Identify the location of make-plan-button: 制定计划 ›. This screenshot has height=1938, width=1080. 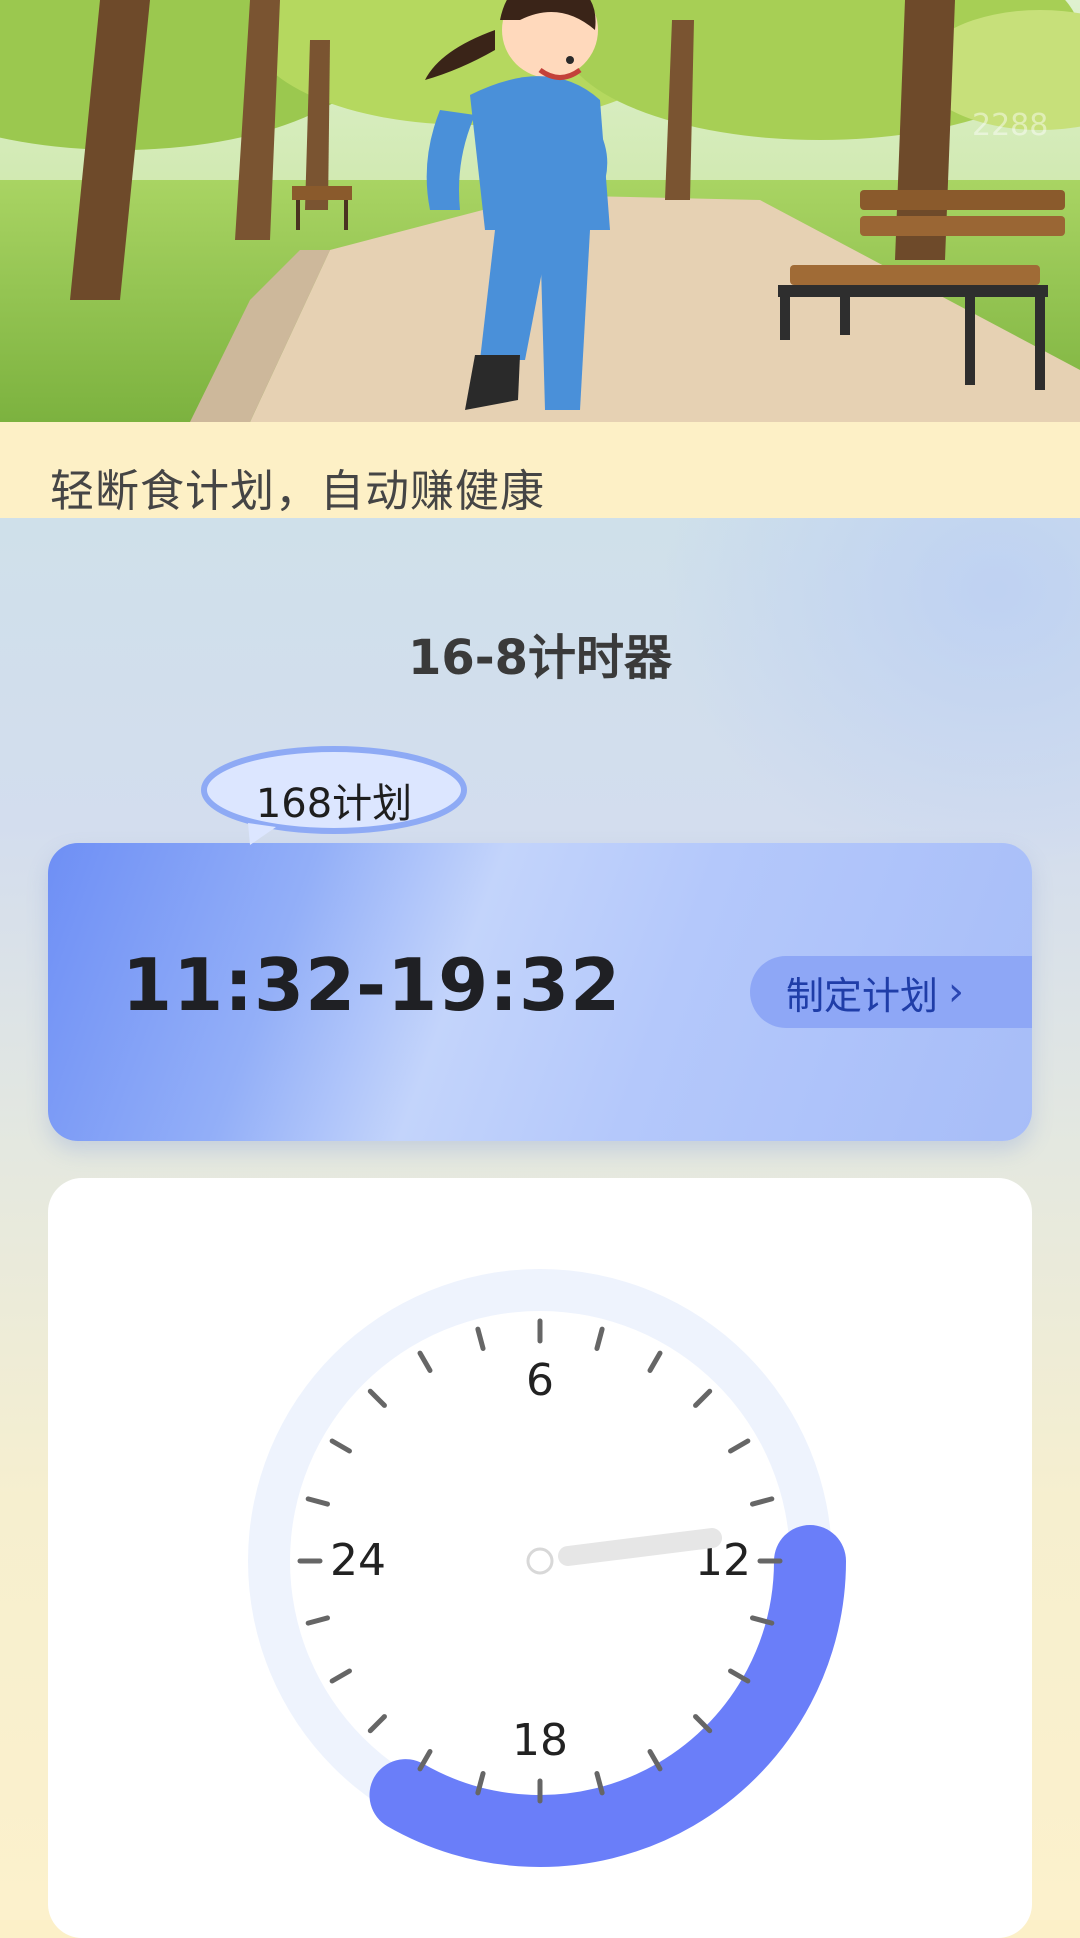
(891, 992).